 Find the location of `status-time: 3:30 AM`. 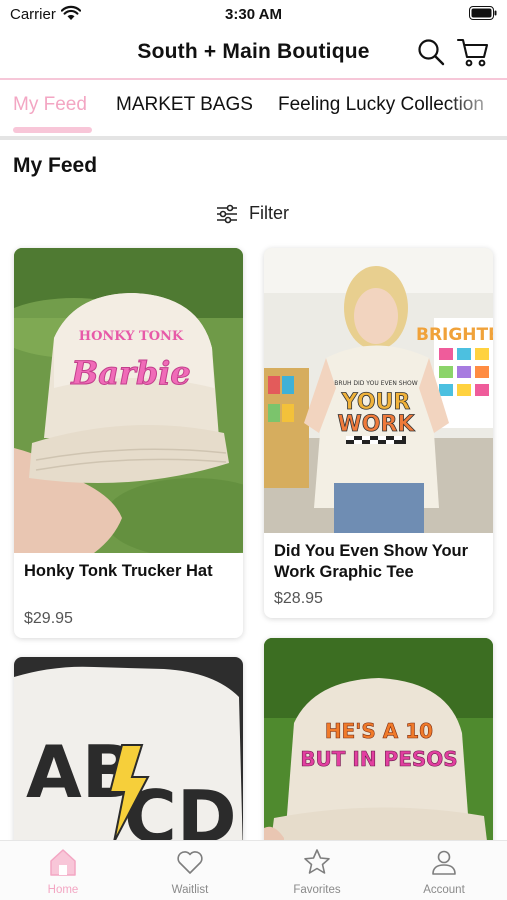

status-time: 3:30 AM is located at coordinates (253, 14).